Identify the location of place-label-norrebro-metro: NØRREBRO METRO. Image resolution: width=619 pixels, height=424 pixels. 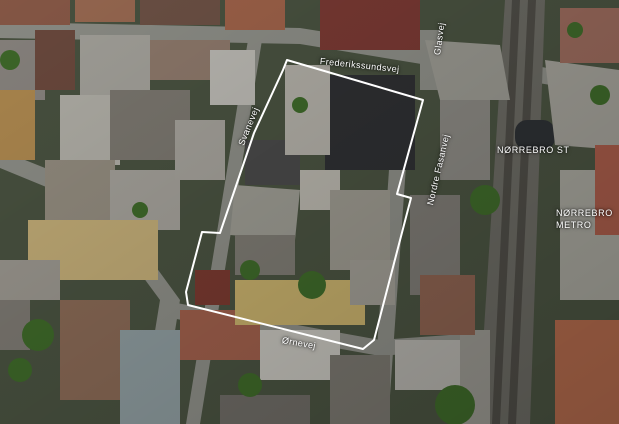
(584, 219).